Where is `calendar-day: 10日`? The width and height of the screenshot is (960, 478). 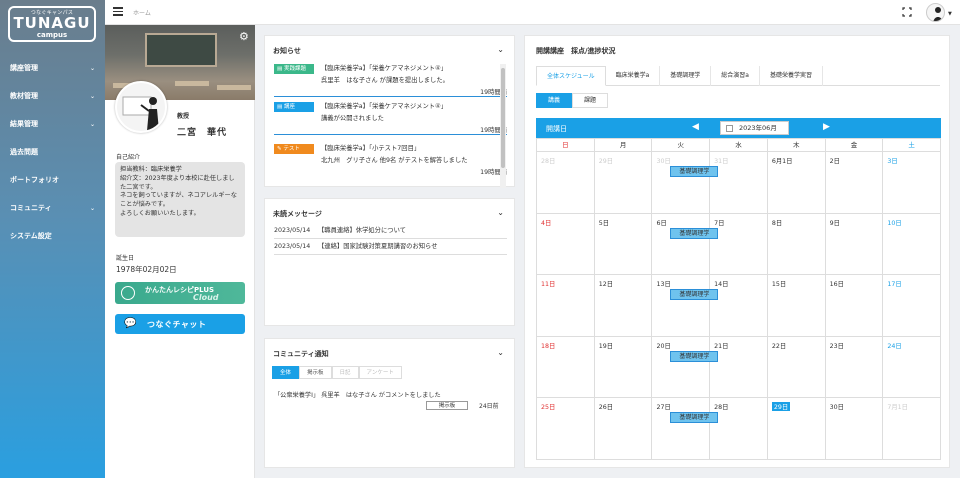
calendar-day: 10日 is located at coordinates (912, 244).